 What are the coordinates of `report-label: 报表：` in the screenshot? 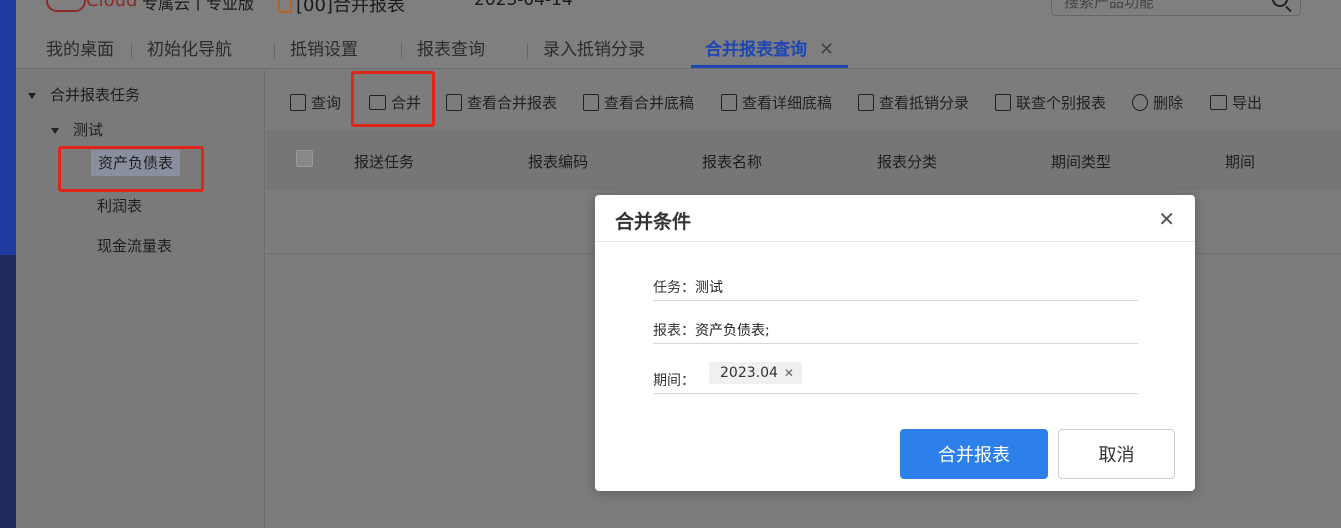 It's located at (674, 331).